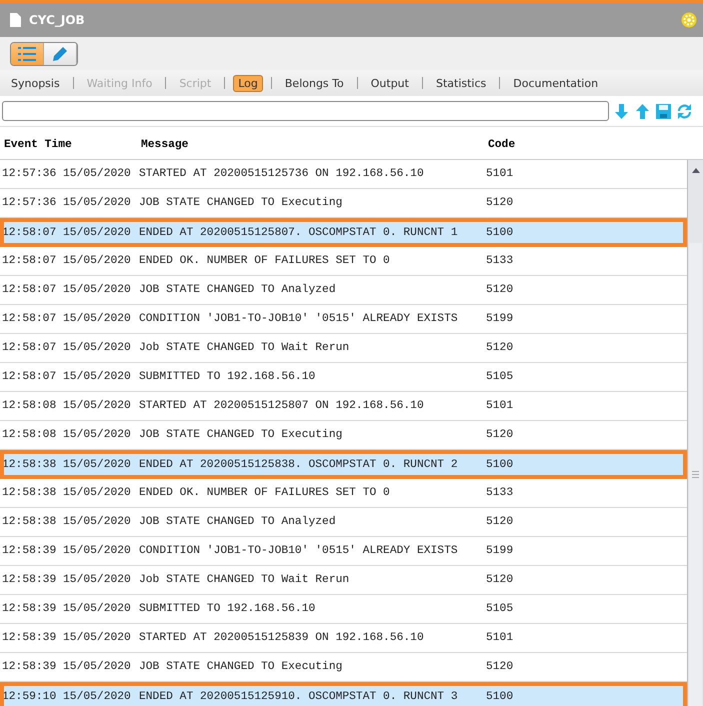 This screenshot has height=706, width=703. What do you see at coordinates (595, 144) in the screenshot?
I see `column-header: Code` at bounding box center [595, 144].